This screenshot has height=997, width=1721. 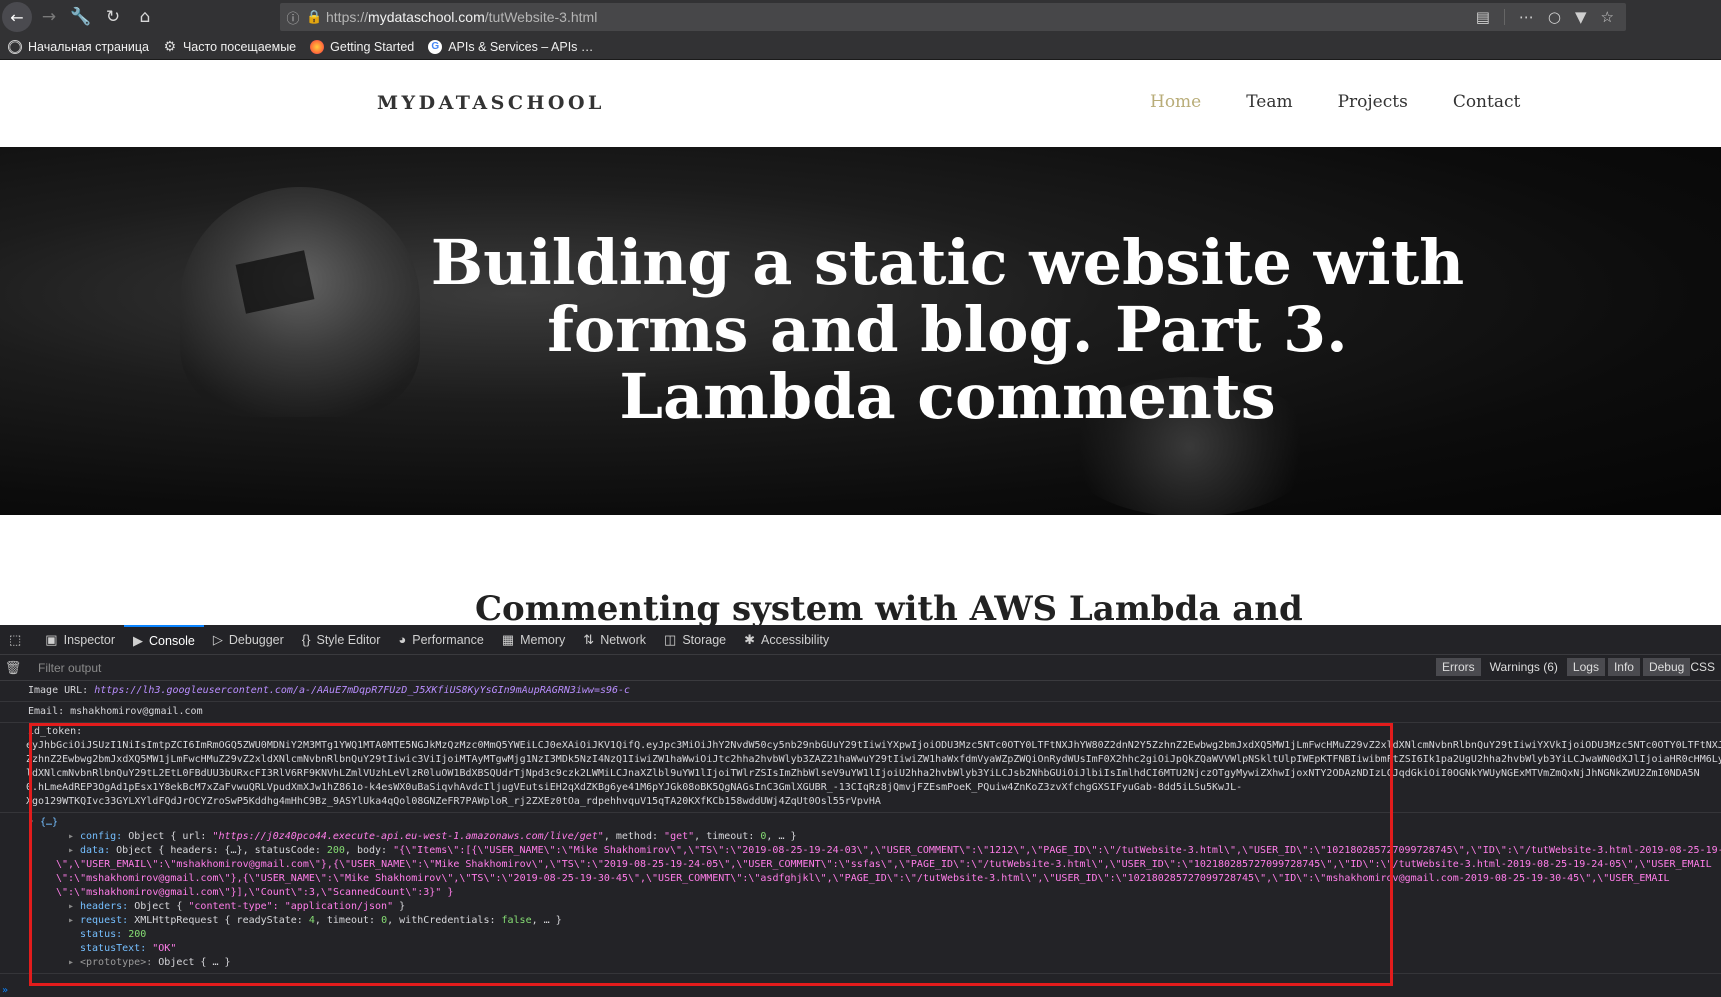 I want to click on site-header: MYDATASCHOOL Home Team Projects Contact, so click(x=860, y=103).